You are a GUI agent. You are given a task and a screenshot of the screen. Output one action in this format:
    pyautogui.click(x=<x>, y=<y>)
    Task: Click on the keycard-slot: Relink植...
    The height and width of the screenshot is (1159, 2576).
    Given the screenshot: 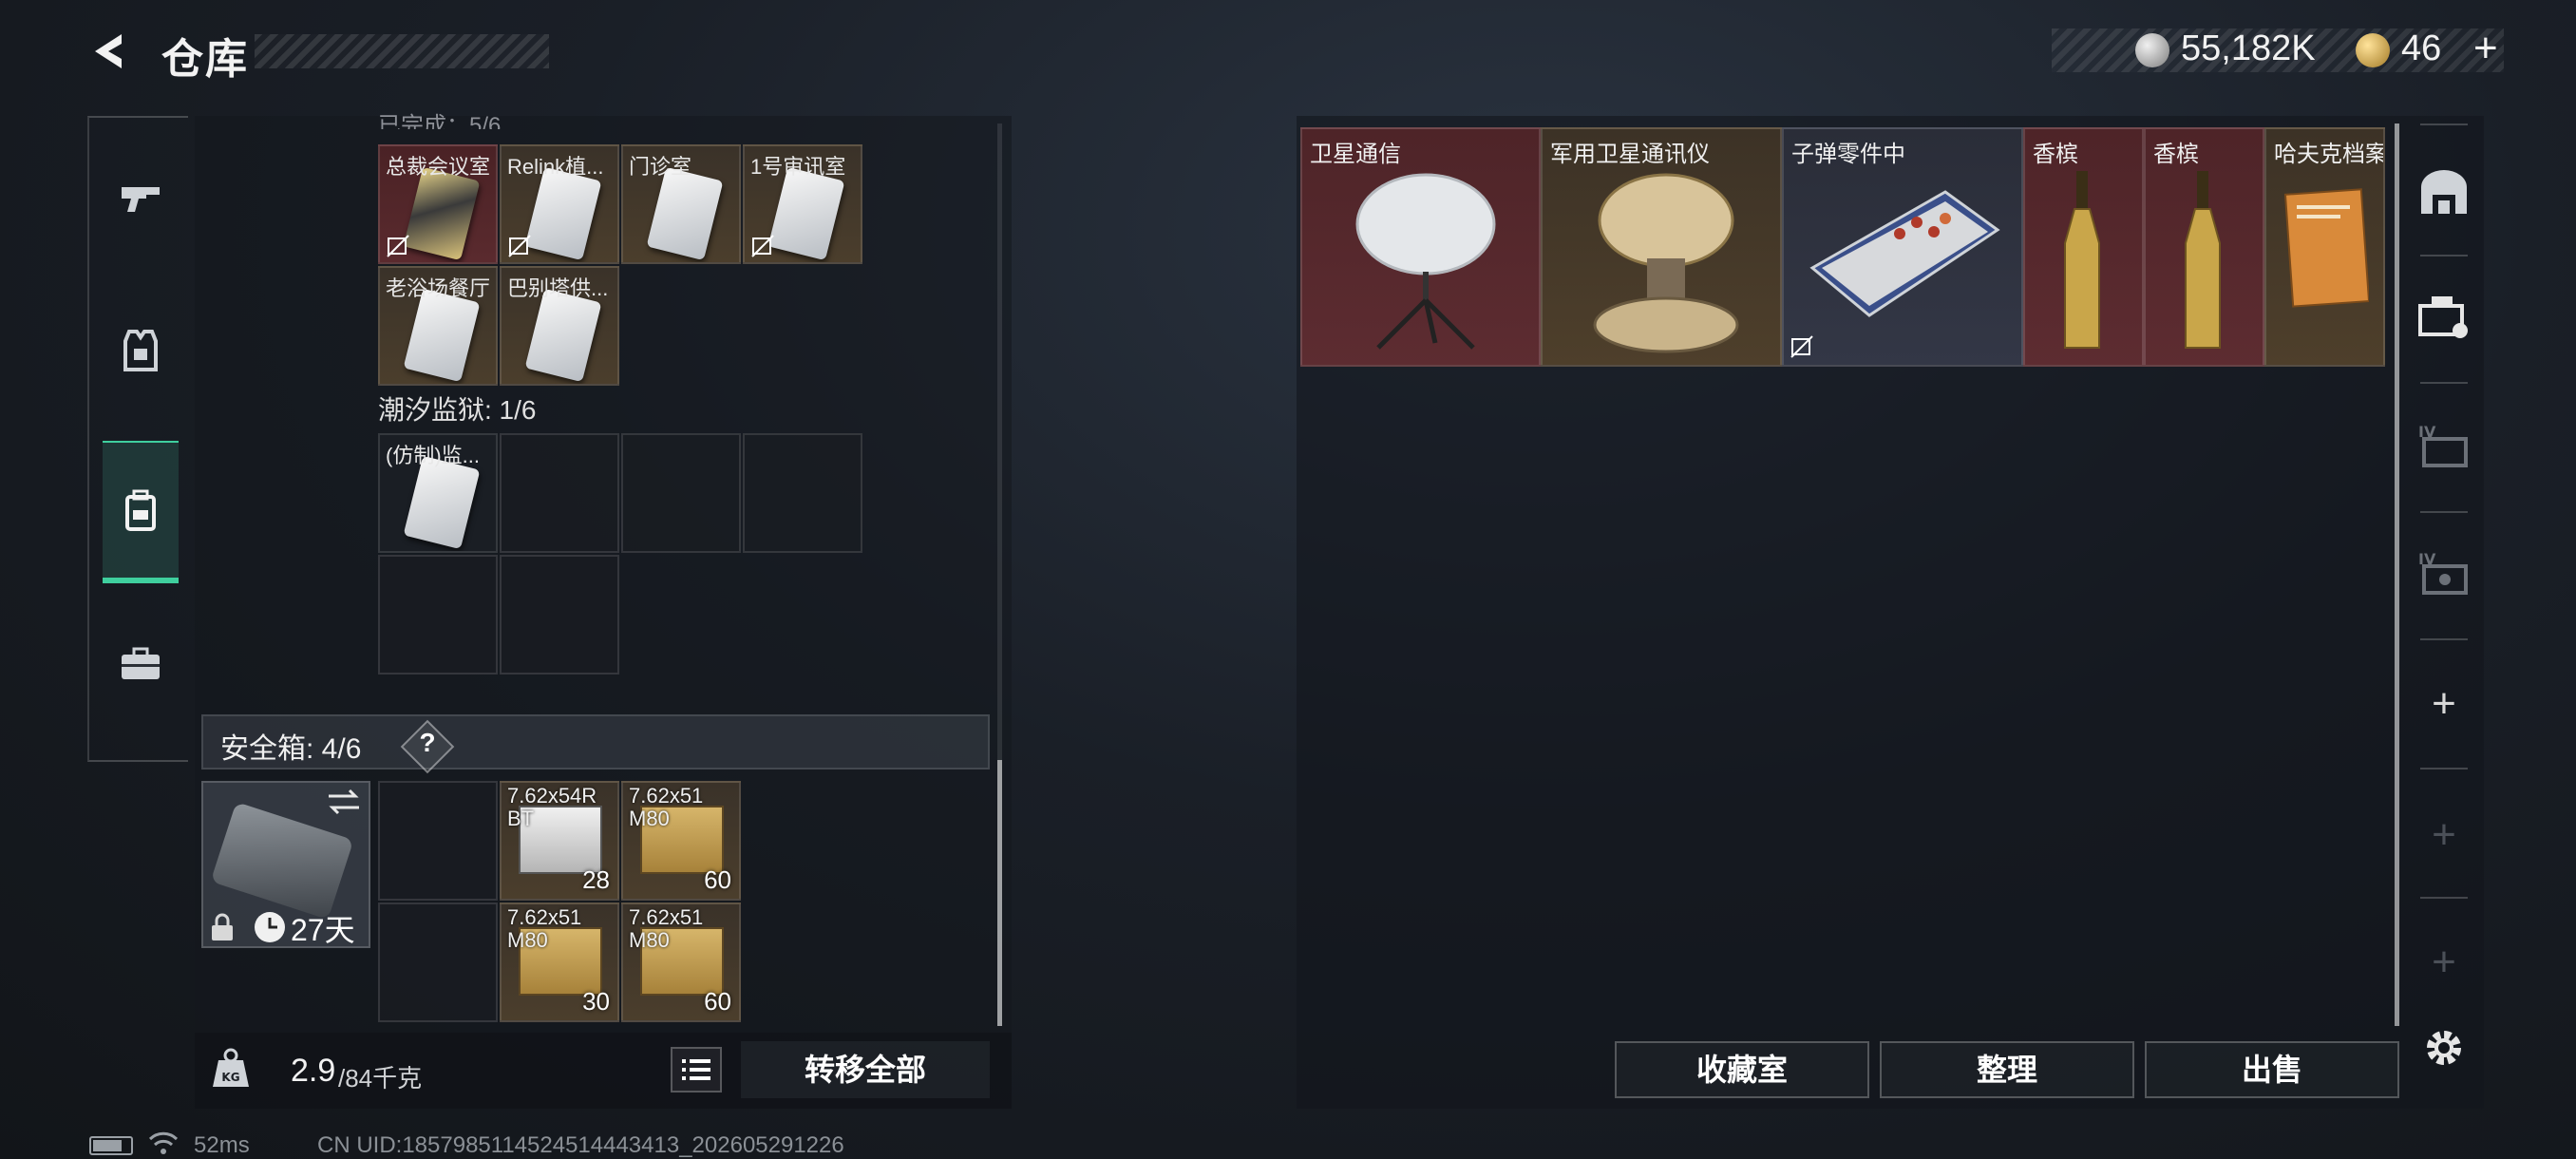 What is the action you would take?
    pyautogui.click(x=559, y=204)
    